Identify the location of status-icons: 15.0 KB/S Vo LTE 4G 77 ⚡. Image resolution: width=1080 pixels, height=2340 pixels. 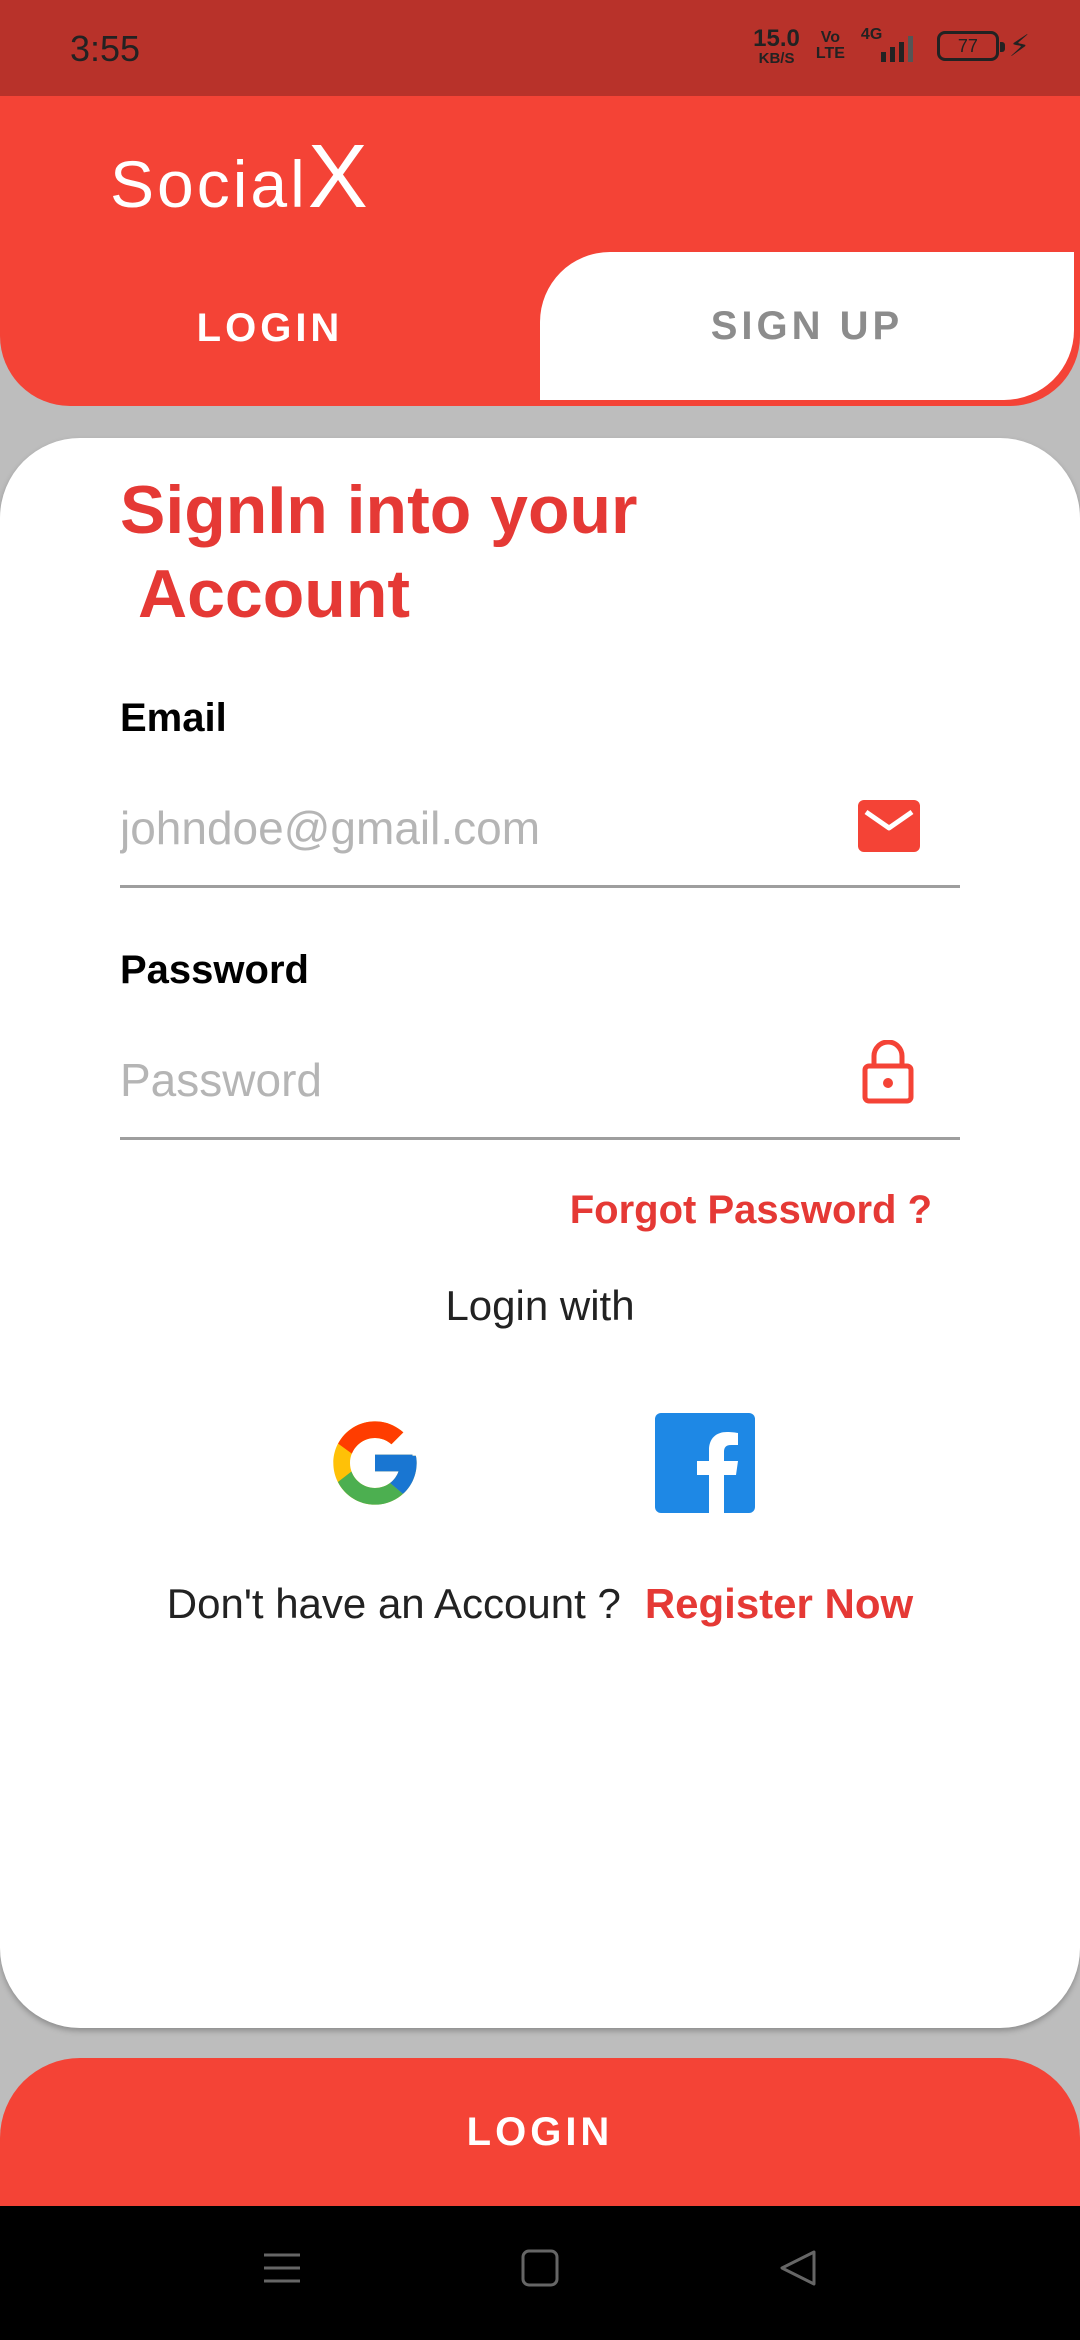
(891, 46).